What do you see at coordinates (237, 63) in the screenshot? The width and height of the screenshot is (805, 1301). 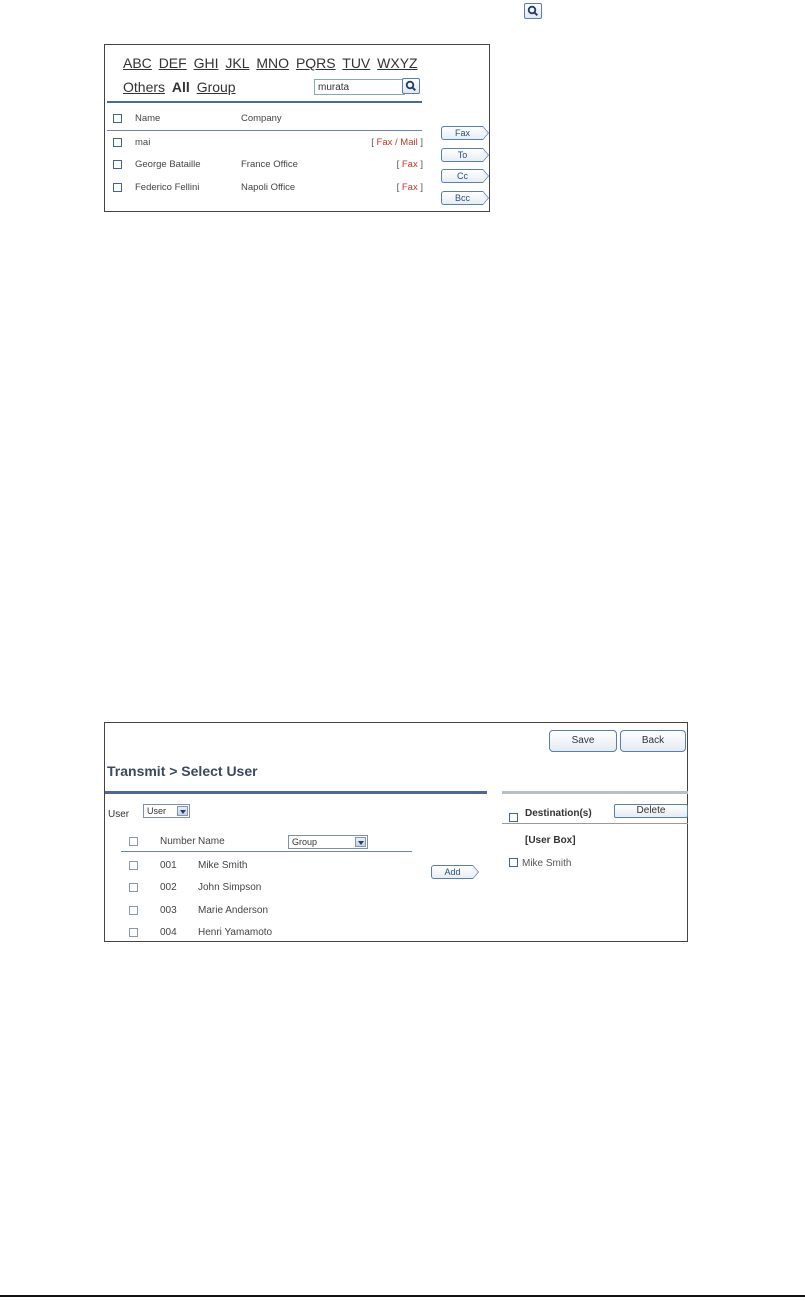 I see `alpha-jkl: JKL` at bounding box center [237, 63].